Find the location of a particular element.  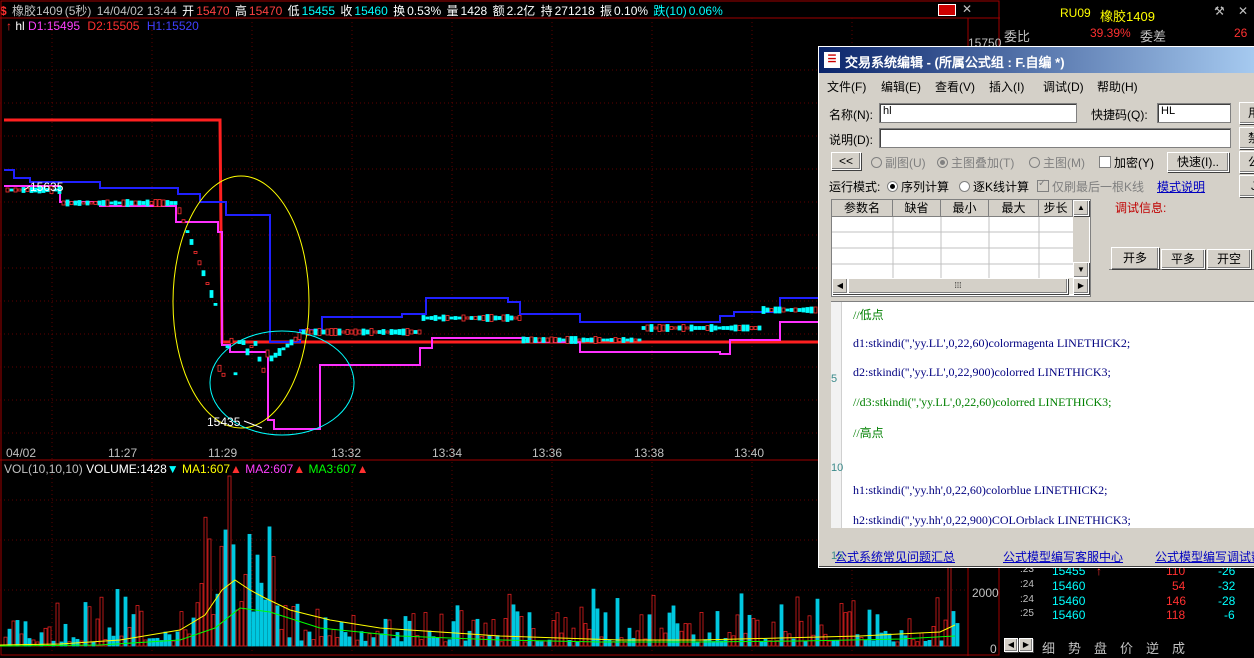

opt-overlay: 主图叠加(T) is located at coordinates (975, 162).